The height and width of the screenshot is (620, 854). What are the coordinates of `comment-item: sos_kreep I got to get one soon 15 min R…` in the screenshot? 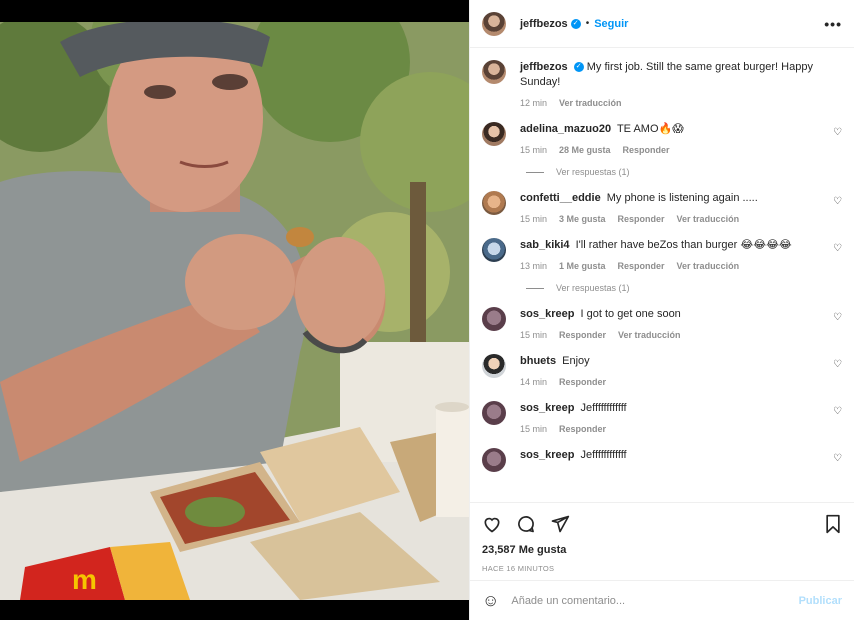 It's located at (662, 323).